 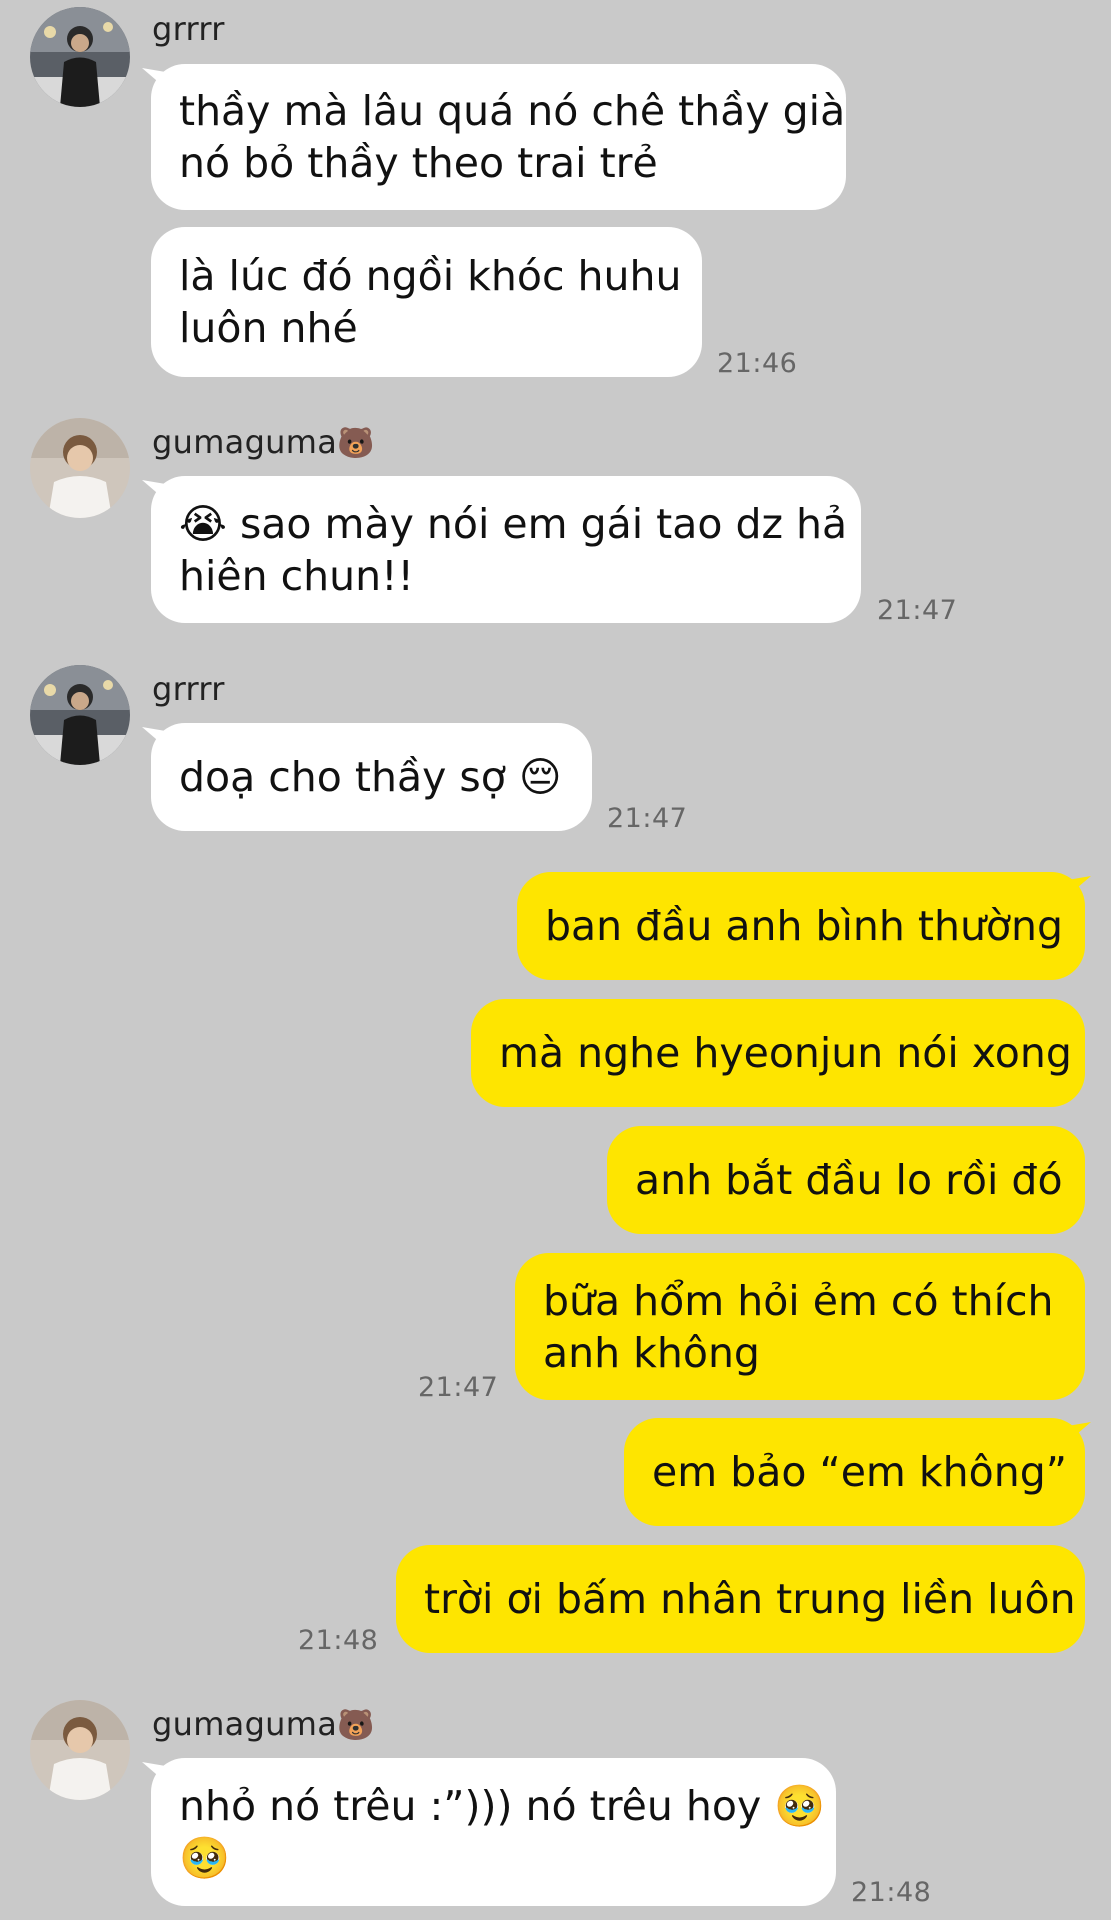 I want to click on message-text: thầy mà lâu quá nó chê thầy già, so click(x=512, y=111).